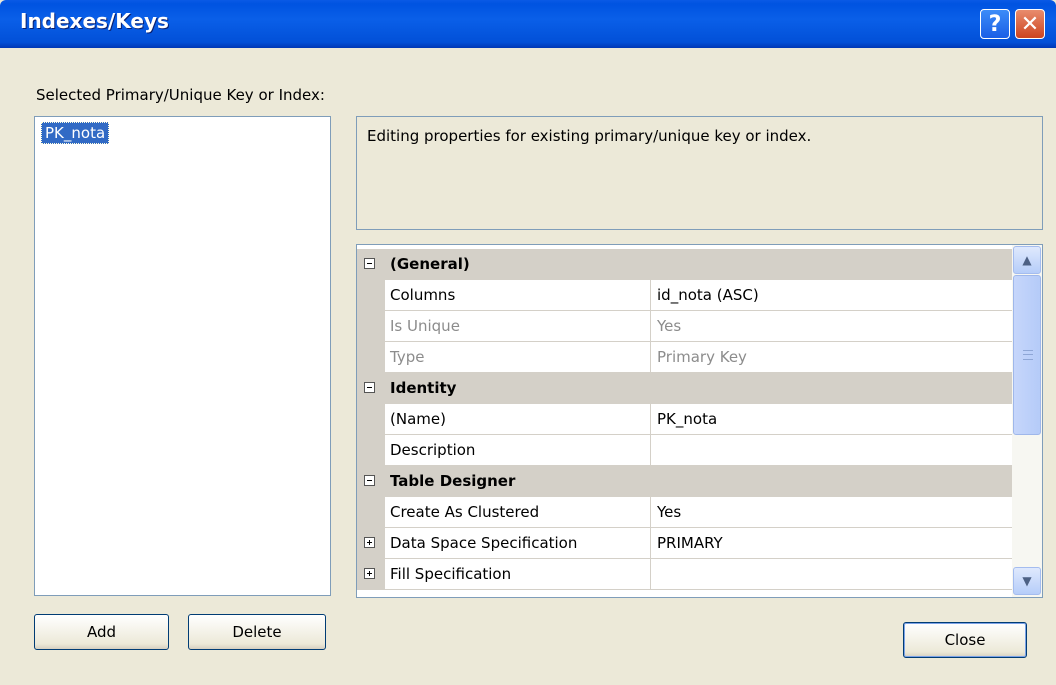  I want to click on help-icon: ?, so click(995, 24).